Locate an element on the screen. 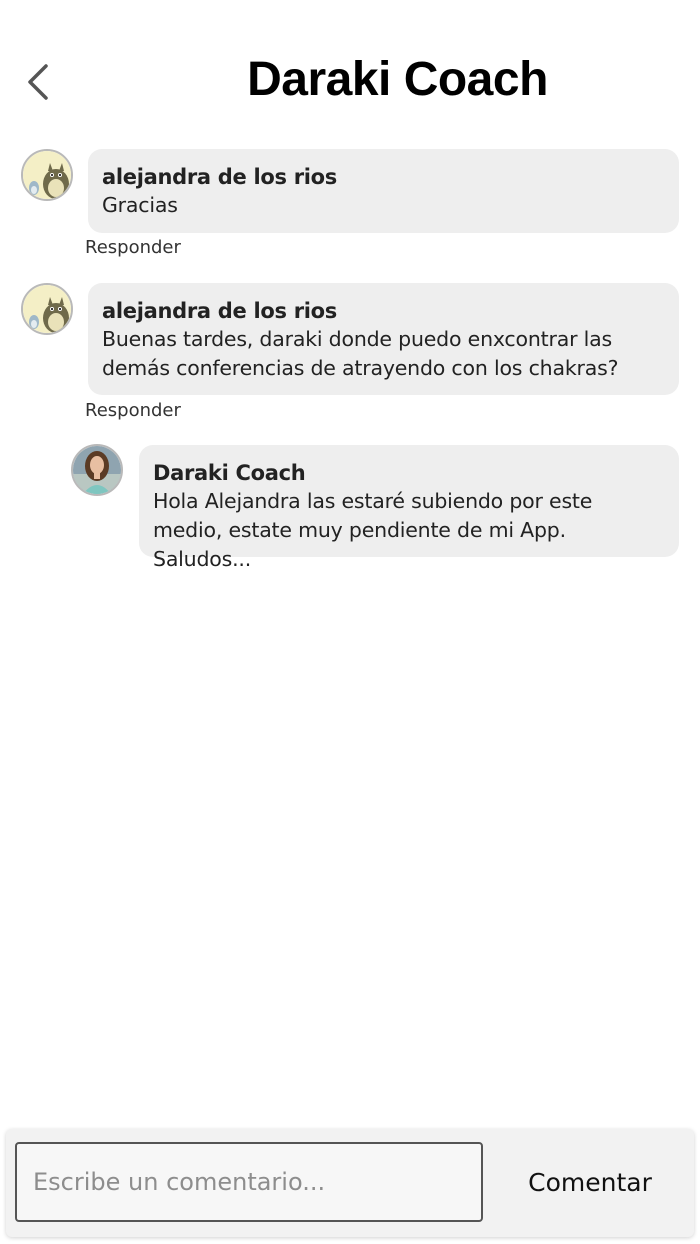 The image size is (700, 1244). comment-bubble: alejandra de los rios Gracias is located at coordinates (383, 191).